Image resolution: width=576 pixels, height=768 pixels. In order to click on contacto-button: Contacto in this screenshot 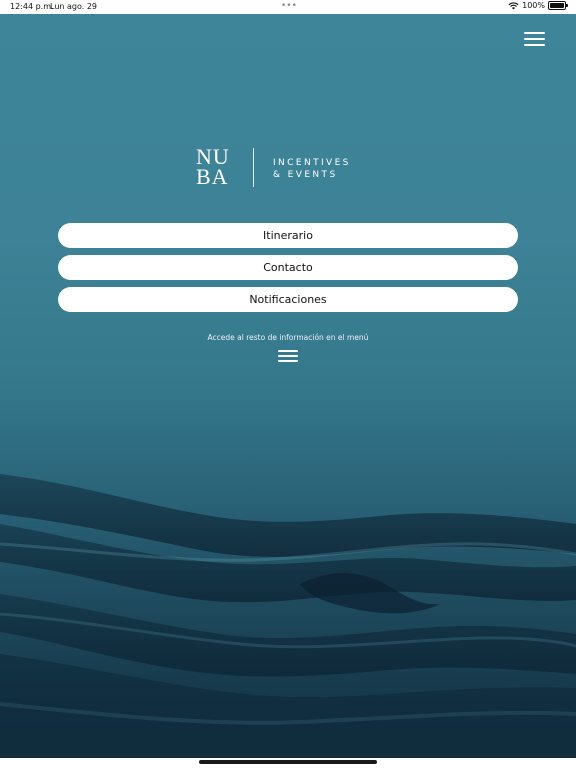, I will do `click(288, 267)`.